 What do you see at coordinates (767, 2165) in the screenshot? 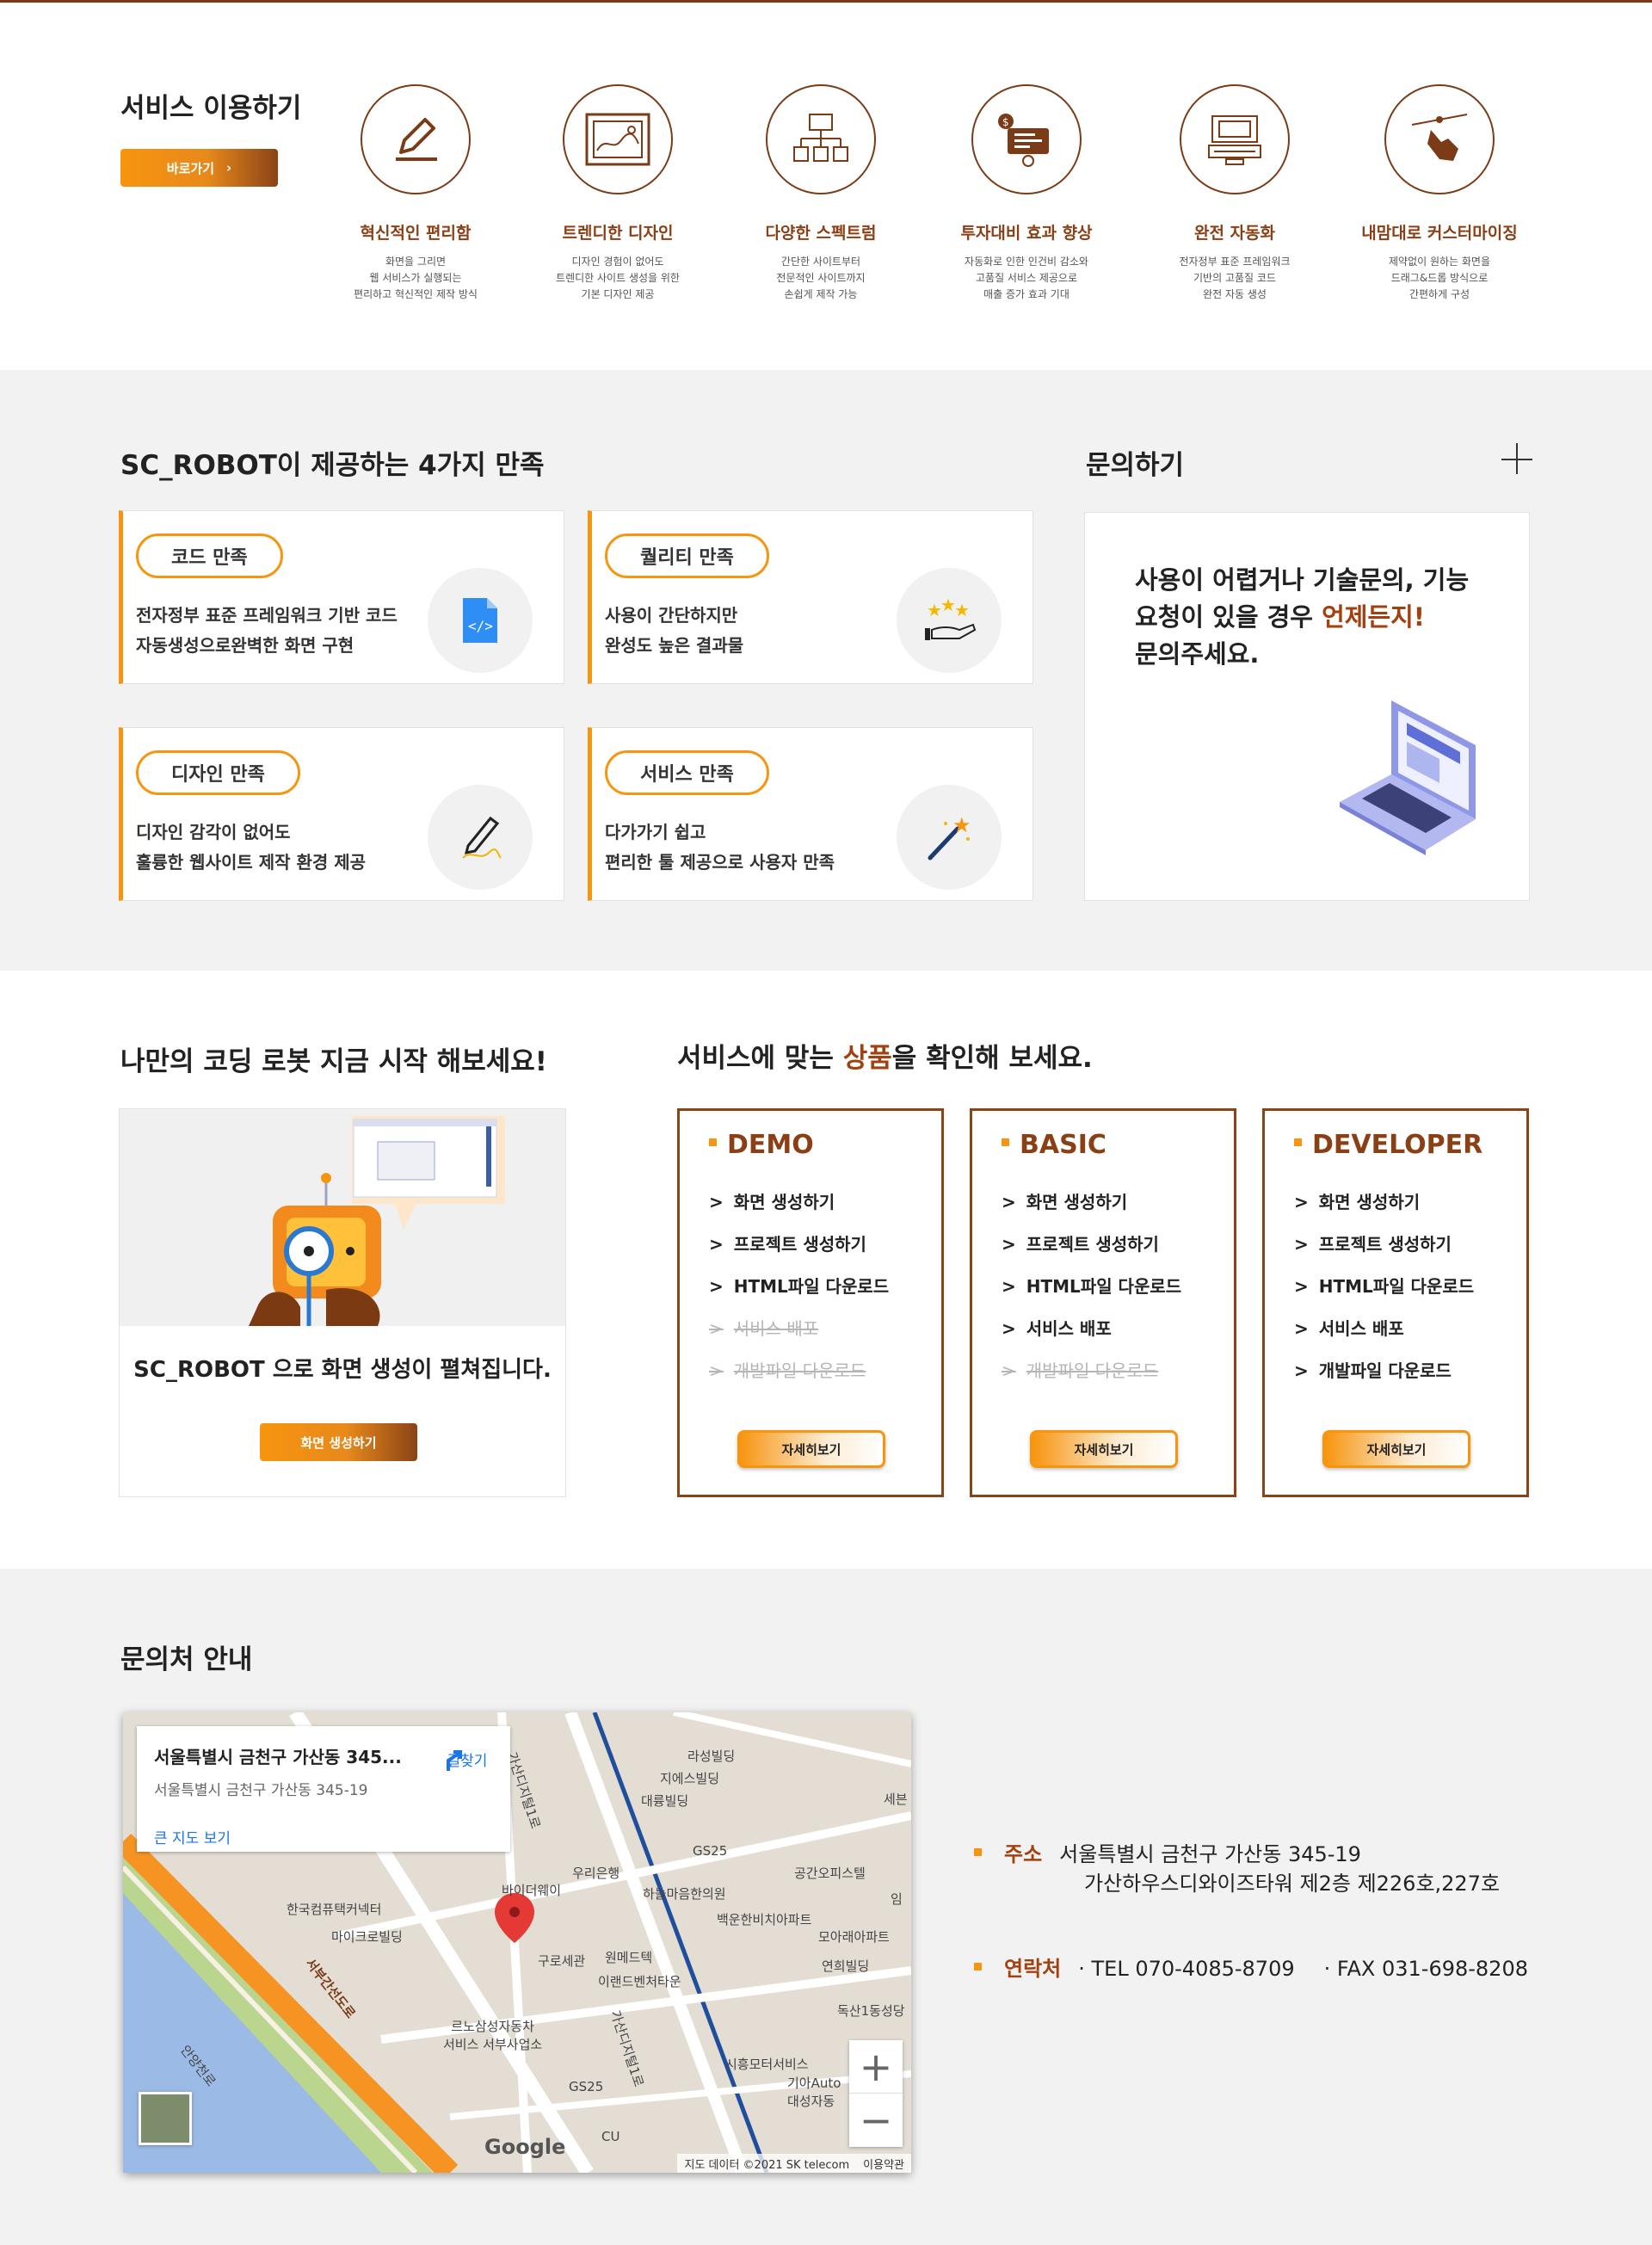
I see `map-attribution: 지도 데이터 ©2021 SK telecom` at bounding box center [767, 2165].